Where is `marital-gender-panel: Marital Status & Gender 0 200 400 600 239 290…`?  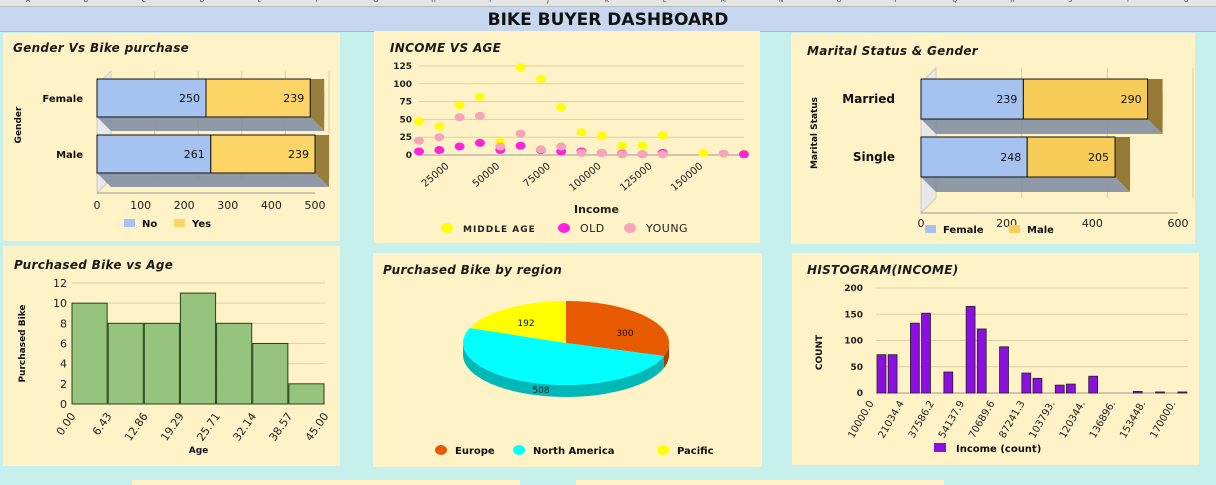 marital-gender-panel: Marital Status & Gender 0 200 400 600 239 290… is located at coordinates (993, 138).